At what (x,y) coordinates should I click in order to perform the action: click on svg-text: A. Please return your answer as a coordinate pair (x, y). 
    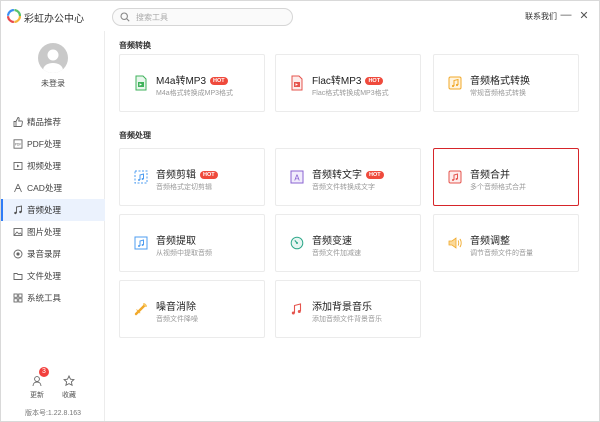
    Looking at the image, I should click on (297, 178).